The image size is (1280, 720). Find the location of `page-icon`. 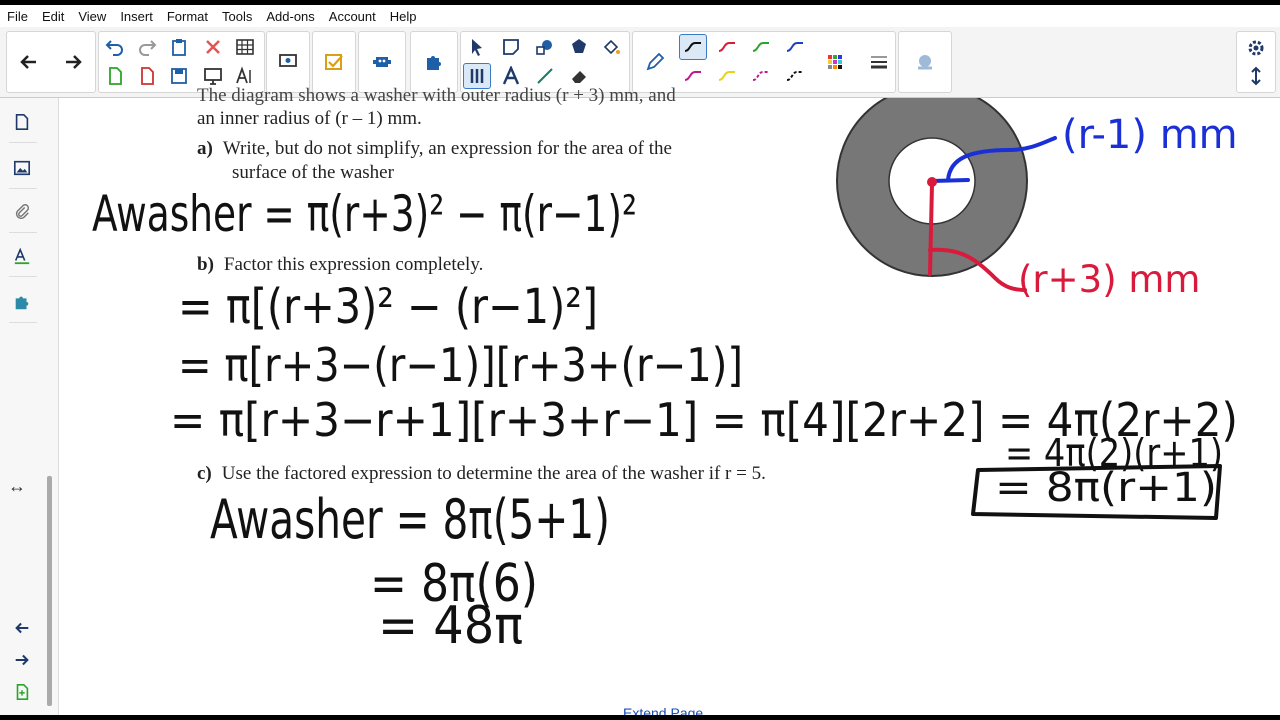

page-icon is located at coordinates (22, 122).